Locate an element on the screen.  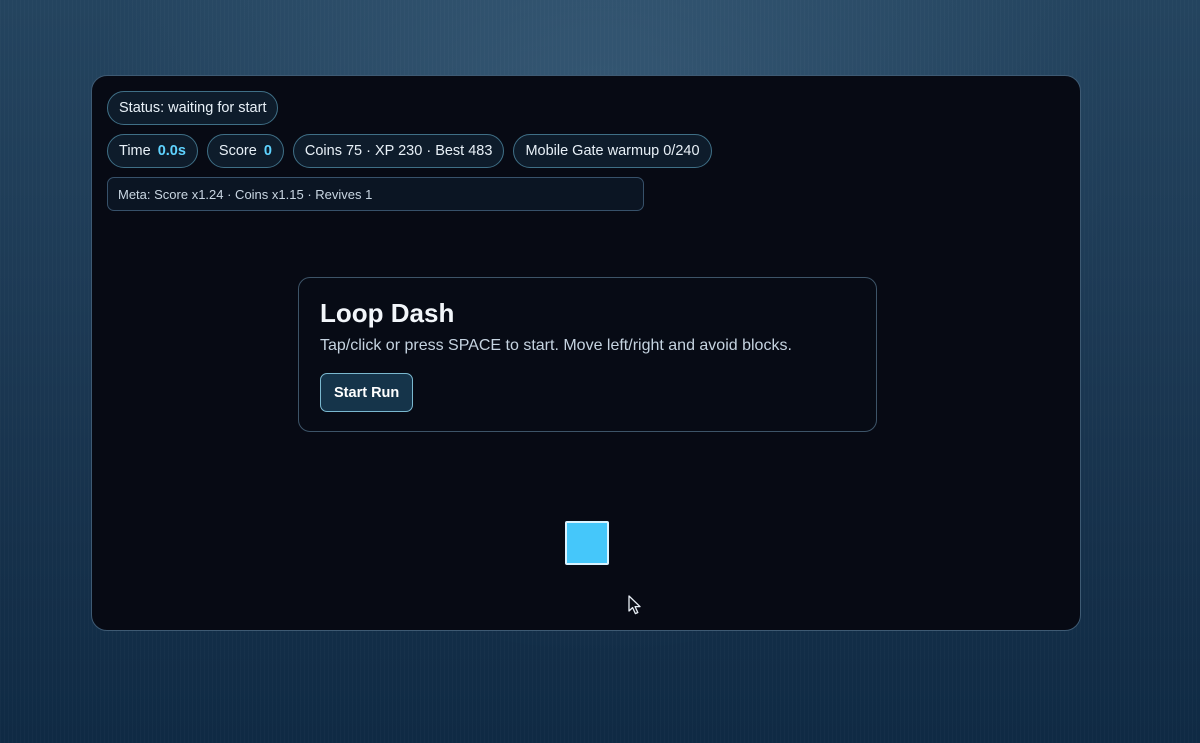
game-title: Loop Dash is located at coordinates (387, 313).